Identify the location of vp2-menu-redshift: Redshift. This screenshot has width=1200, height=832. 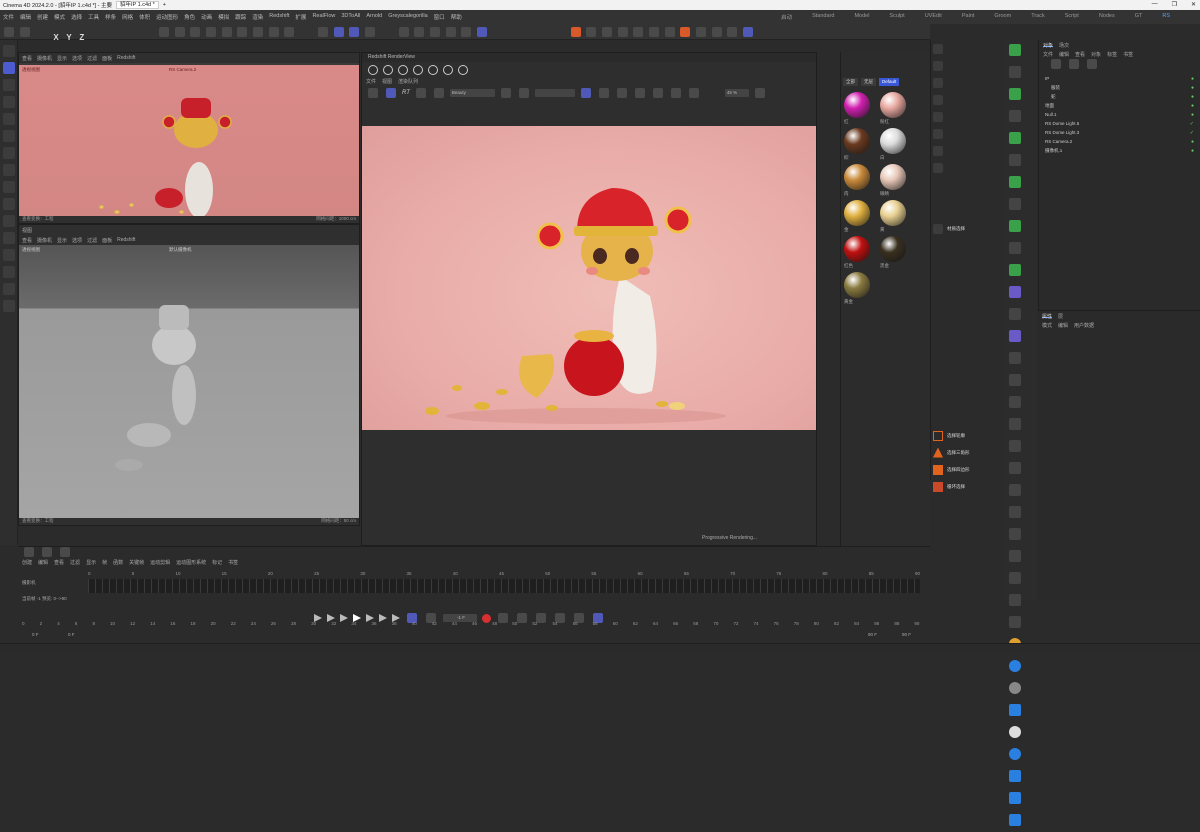
(126, 240).